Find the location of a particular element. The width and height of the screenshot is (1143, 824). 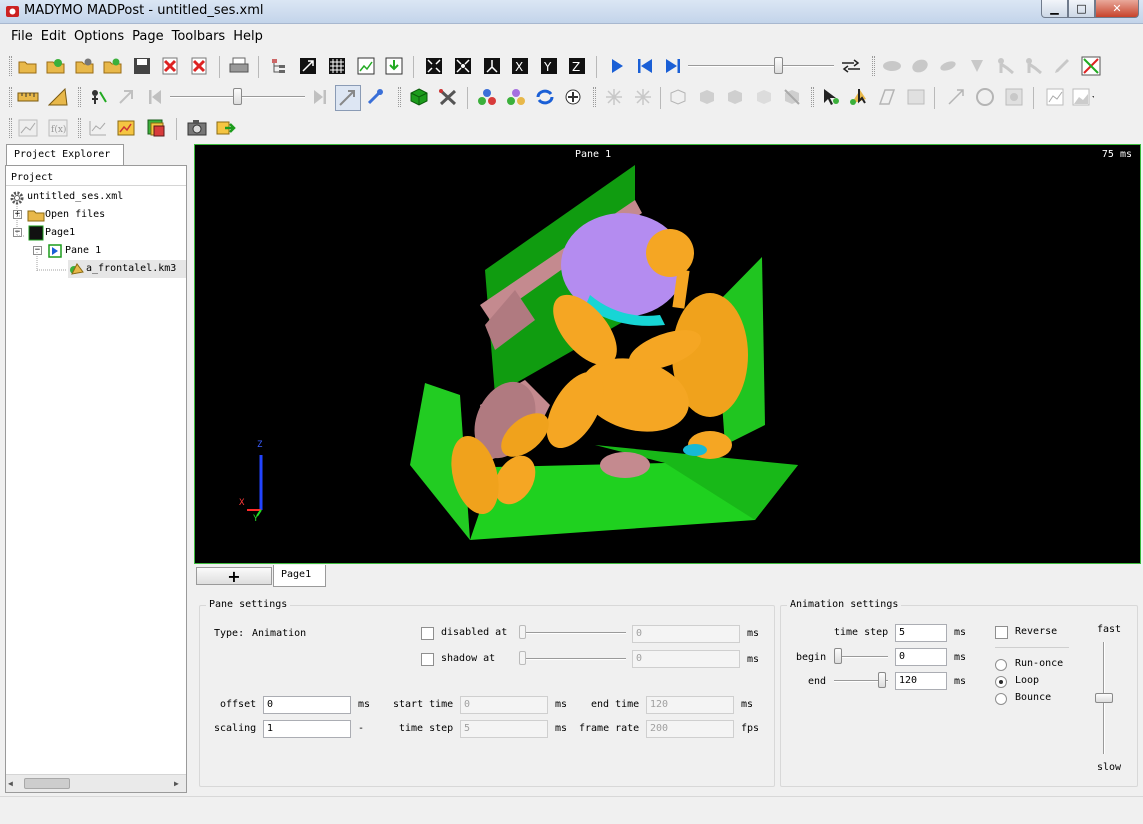

scroll-thumb is located at coordinates (47, 783).